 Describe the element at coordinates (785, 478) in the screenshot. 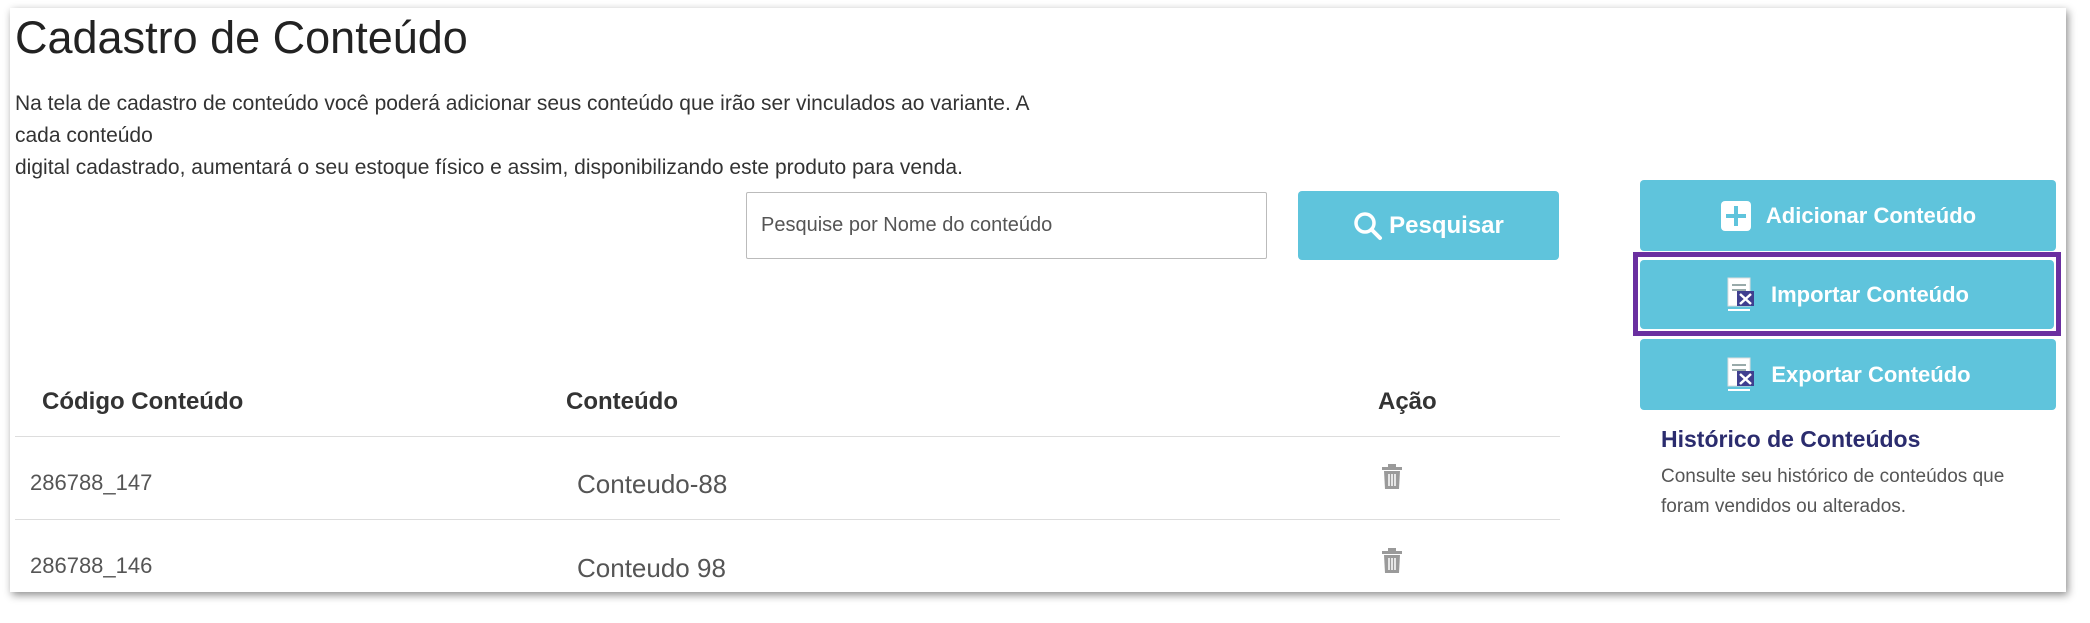

I see `table-row: 286788_147 Conteudo-88` at that location.